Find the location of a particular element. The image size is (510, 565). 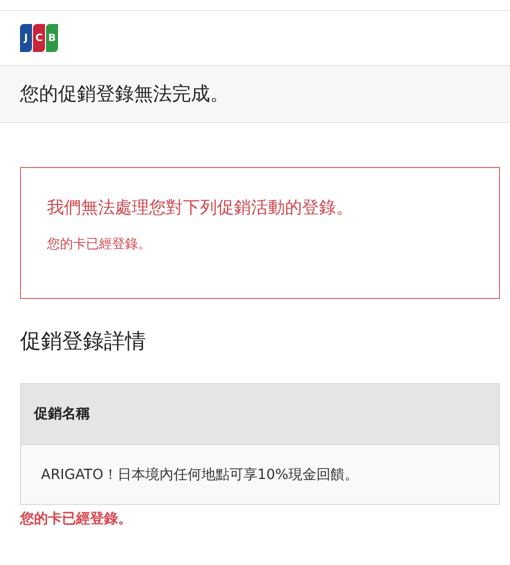

table-cell: ARIGATO！日本境內任何地點可享10%現金回饋。 is located at coordinates (260, 474).